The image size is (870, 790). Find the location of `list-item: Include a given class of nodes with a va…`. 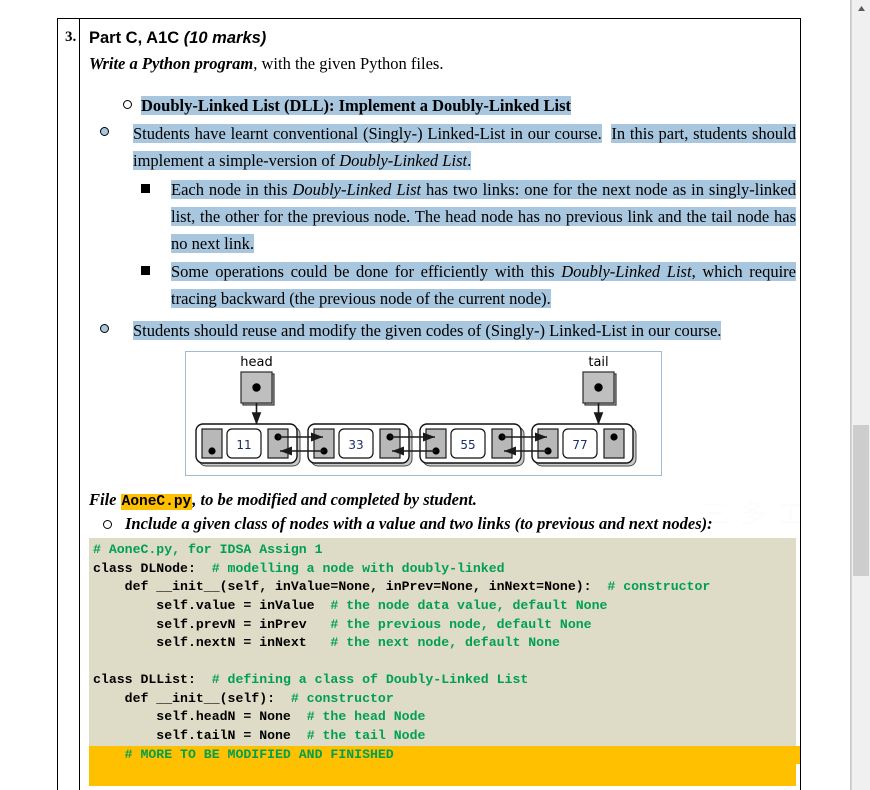

list-item: Include a given class of nodes with a va… is located at coordinates (442, 524).